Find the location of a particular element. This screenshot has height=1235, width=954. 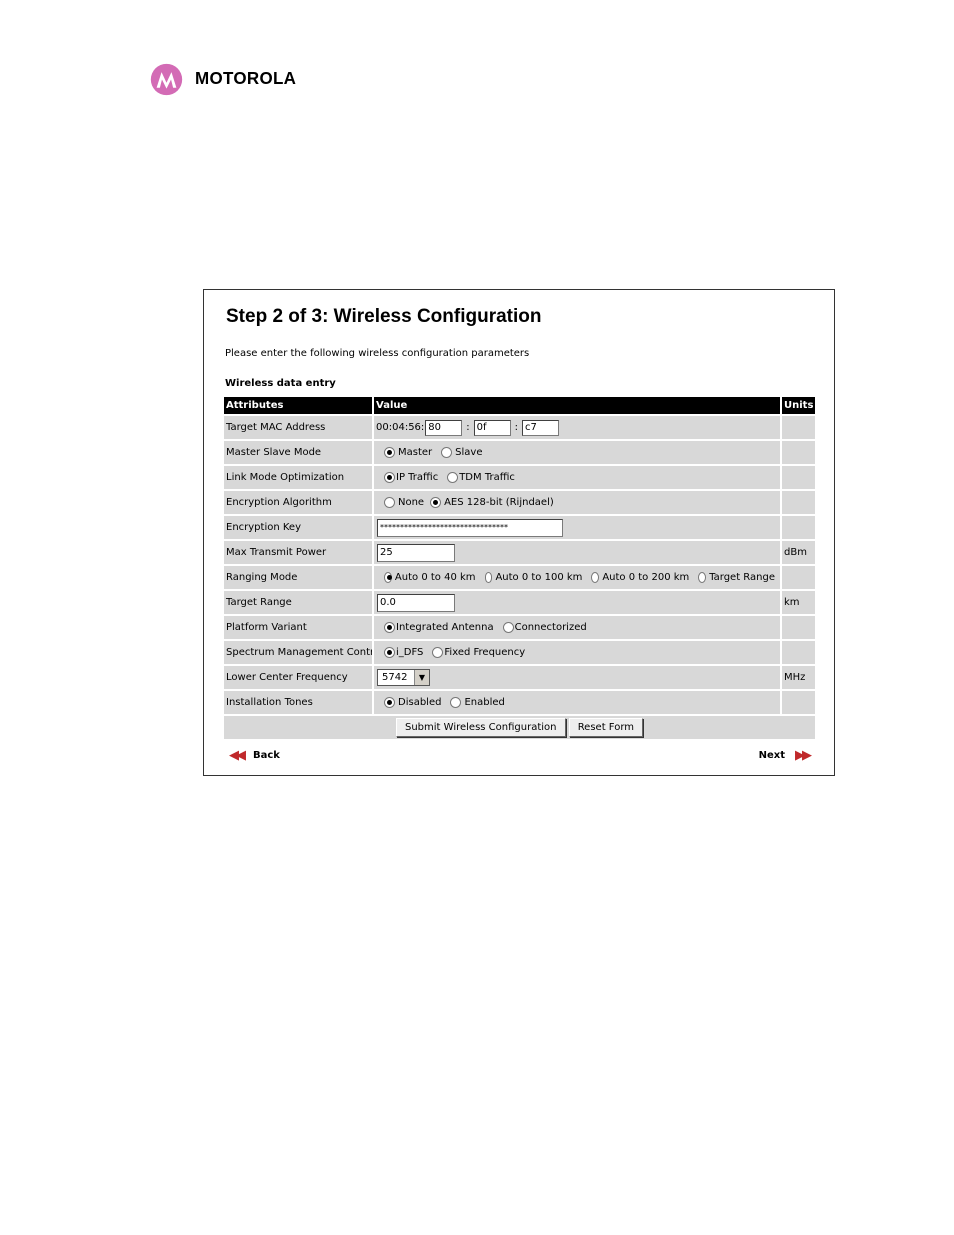

row-value: IP Traffic TDM Traffic is located at coordinates (578, 477).